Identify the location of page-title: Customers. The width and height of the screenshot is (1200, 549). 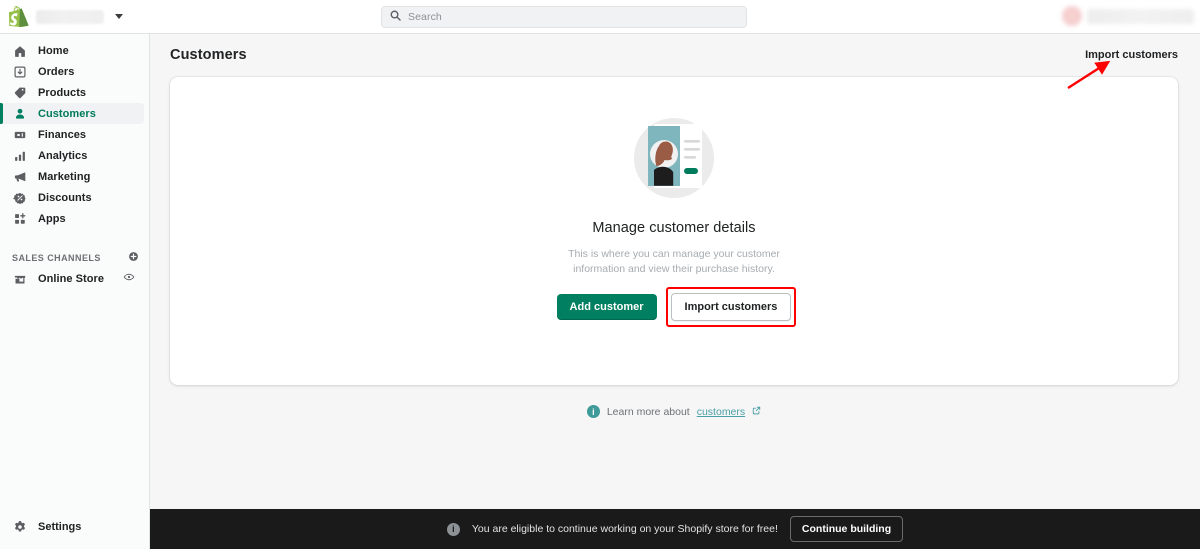
(208, 55).